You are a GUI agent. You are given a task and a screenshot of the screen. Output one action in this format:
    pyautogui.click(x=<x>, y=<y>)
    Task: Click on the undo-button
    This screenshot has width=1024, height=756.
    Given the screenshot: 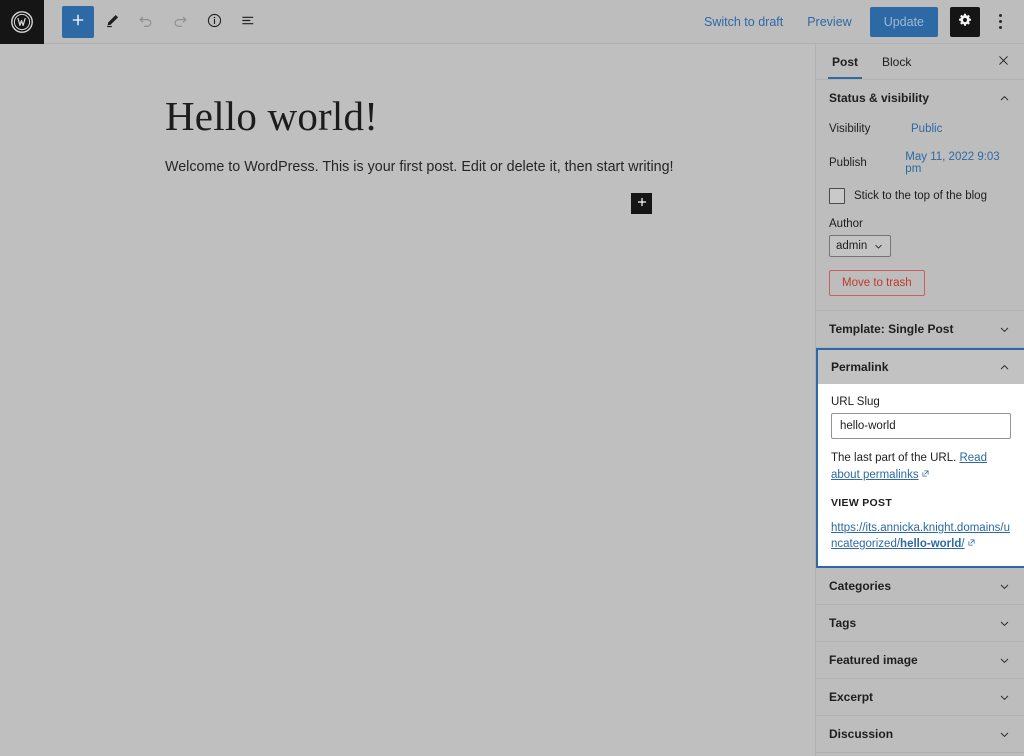 What is the action you would take?
    pyautogui.click(x=146, y=22)
    